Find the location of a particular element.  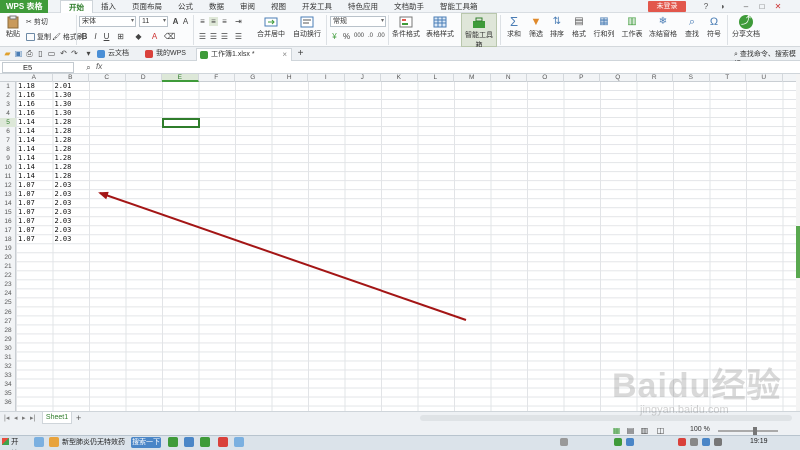

italic-icon: I is located at coordinates (95, 36).